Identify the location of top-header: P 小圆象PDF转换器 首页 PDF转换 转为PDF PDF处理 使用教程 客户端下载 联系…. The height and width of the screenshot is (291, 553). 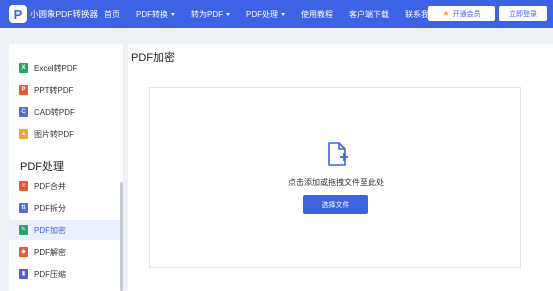
(276, 14).